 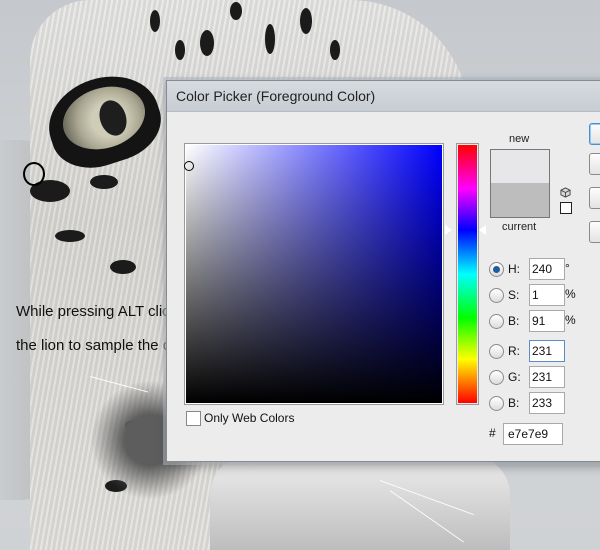 I want to click on blue-radio, so click(x=496, y=403).